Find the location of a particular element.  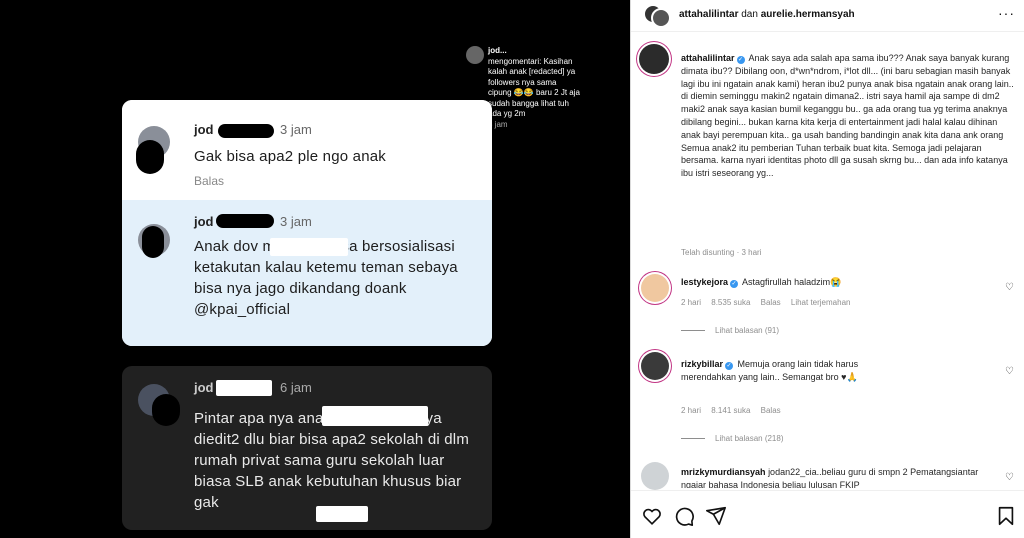

share-icon is located at coordinates (716, 516).